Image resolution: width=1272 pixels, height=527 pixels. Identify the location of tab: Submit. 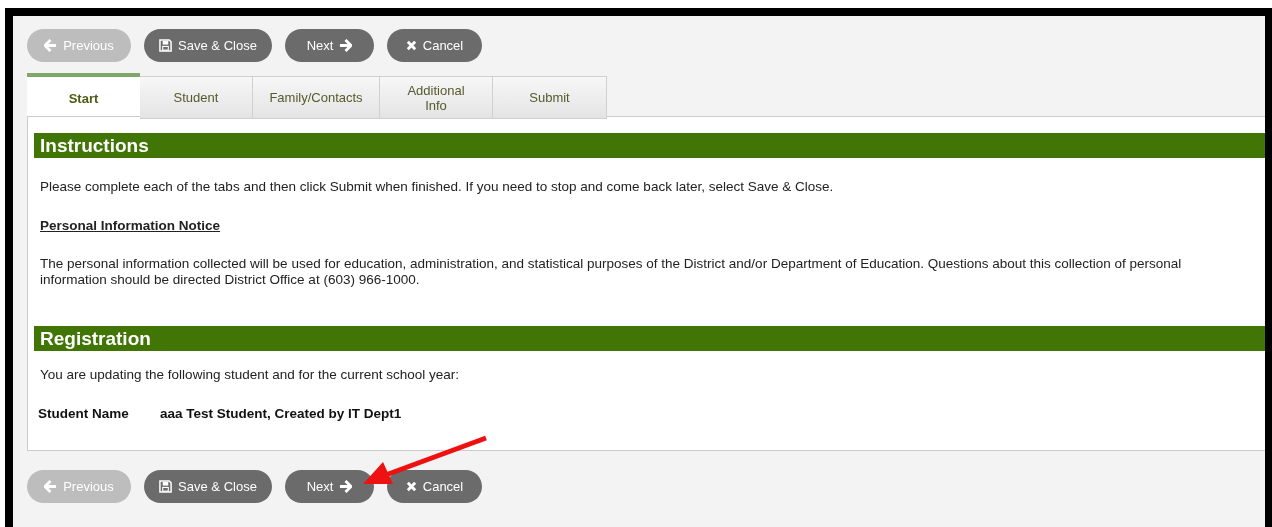
(550, 97).